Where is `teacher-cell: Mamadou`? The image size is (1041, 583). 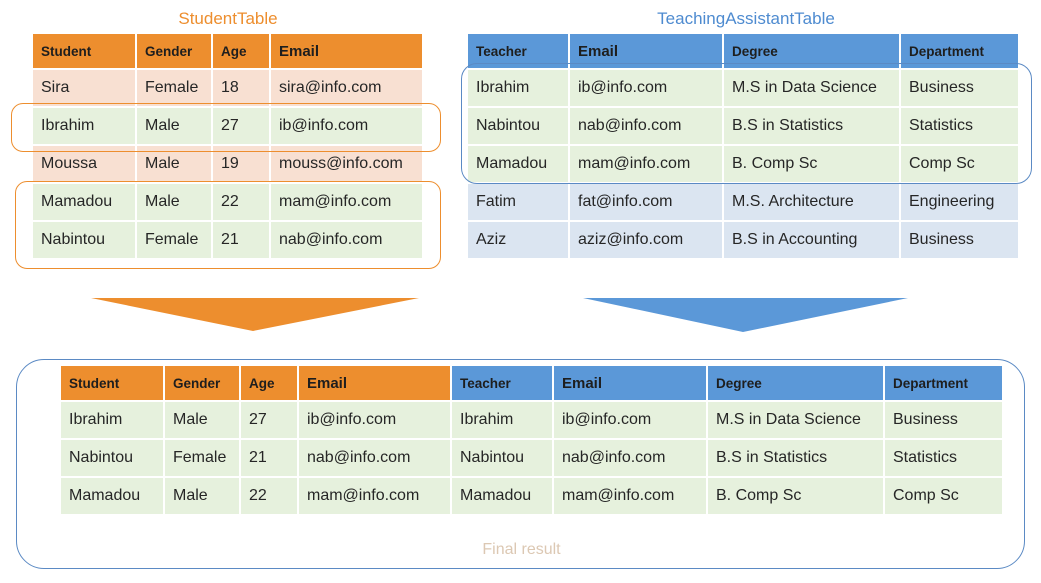
teacher-cell: Mamadou is located at coordinates (502, 496).